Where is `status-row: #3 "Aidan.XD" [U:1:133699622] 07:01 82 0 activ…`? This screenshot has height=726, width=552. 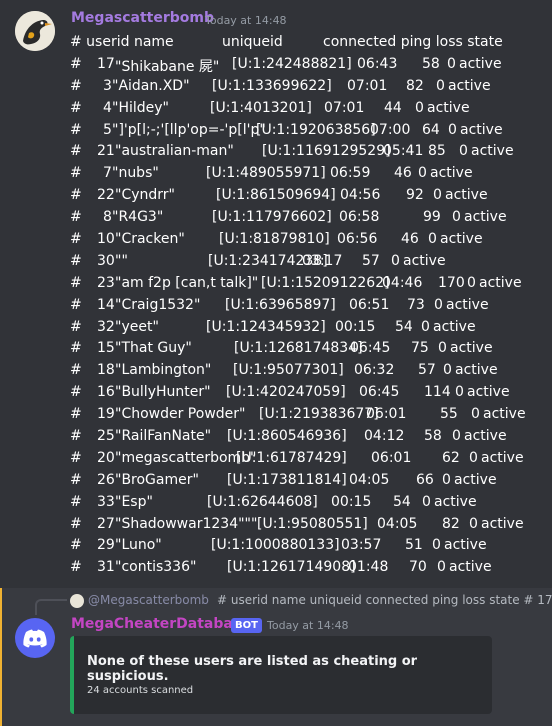 status-row: #3 "Aidan.XD" [U:1:133699622] 07:01 82 0 activ… is located at coordinates (276, 87).